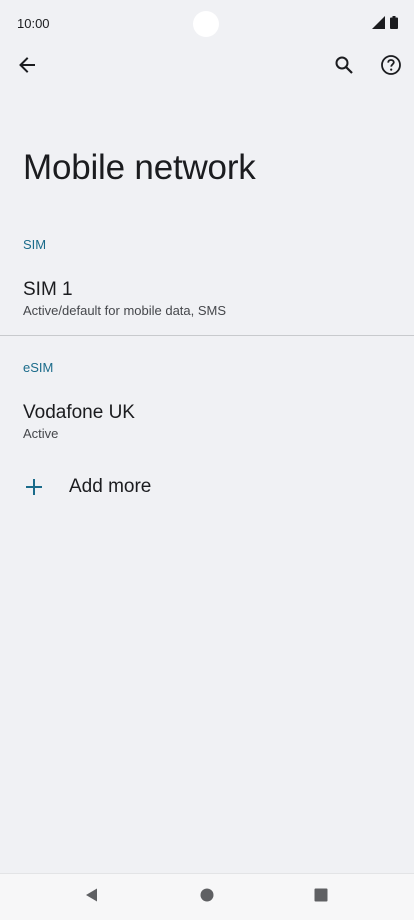 This screenshot has width=414, height=920. What do you see at coordinates (378, 25) in the screenshot?
I see `signal-icon` at bounding box center [378, 25].